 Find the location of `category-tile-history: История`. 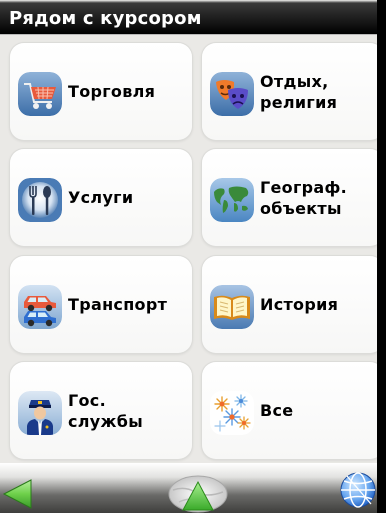

category-tile-history: История is located at coordinates (289, 304).